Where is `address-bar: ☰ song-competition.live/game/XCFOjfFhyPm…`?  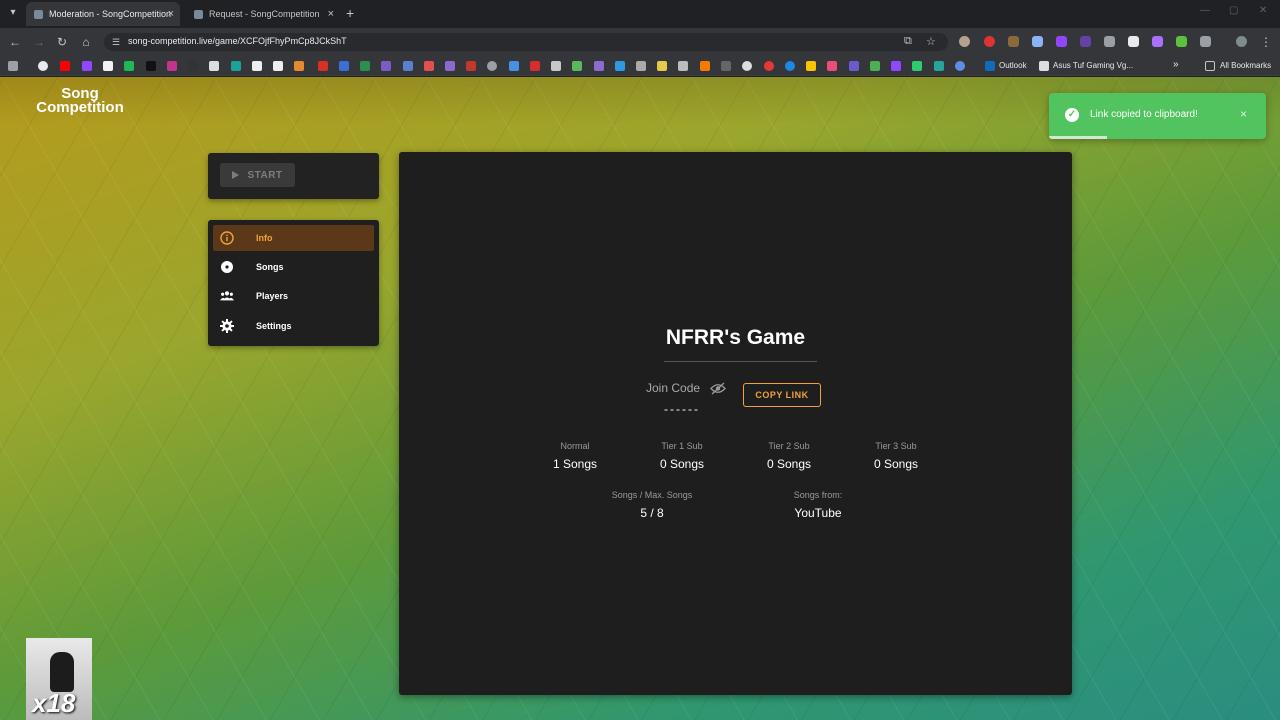 address-bar: ☰ song-competition.live/game/XCFOjfFhyPm… is located at coordinates (526, 42).